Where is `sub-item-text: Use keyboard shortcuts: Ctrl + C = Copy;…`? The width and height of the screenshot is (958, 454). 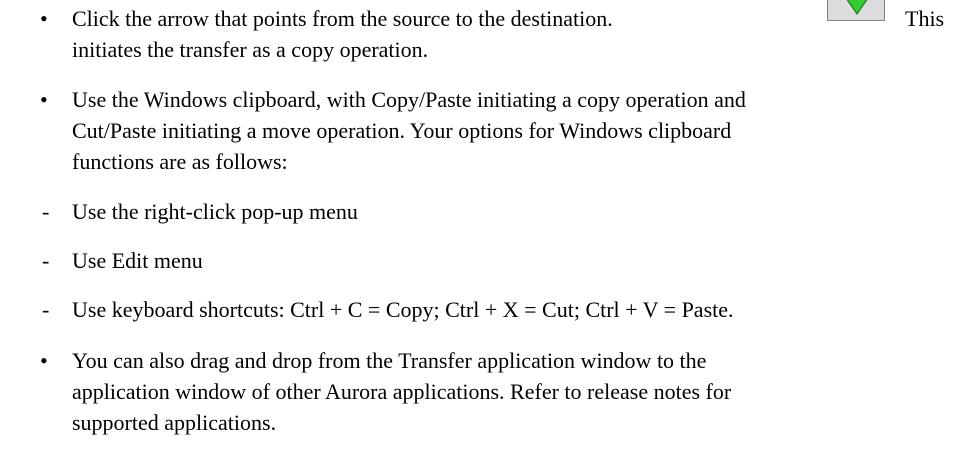
sub-item-text: Use keyboard shortcuts: Ctrl + C = Copy;… is located at coordinates (403, 309).